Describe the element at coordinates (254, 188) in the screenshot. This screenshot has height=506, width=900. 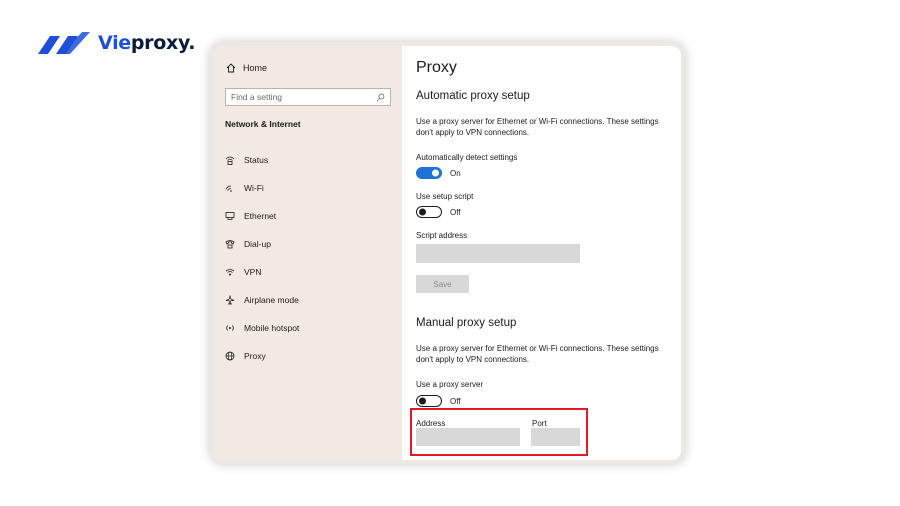
I see `sidebar-item-label: Wi-Fi` at that location.